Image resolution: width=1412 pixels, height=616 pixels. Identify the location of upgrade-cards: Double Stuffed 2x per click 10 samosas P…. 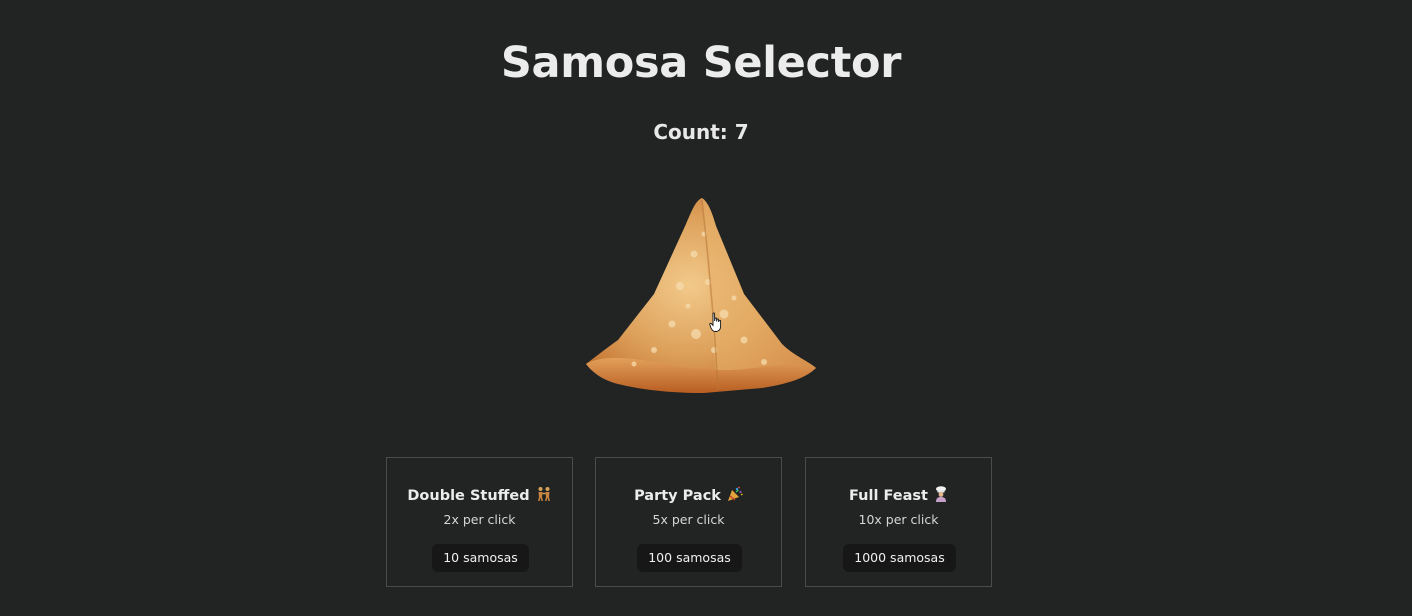
(691, 523).